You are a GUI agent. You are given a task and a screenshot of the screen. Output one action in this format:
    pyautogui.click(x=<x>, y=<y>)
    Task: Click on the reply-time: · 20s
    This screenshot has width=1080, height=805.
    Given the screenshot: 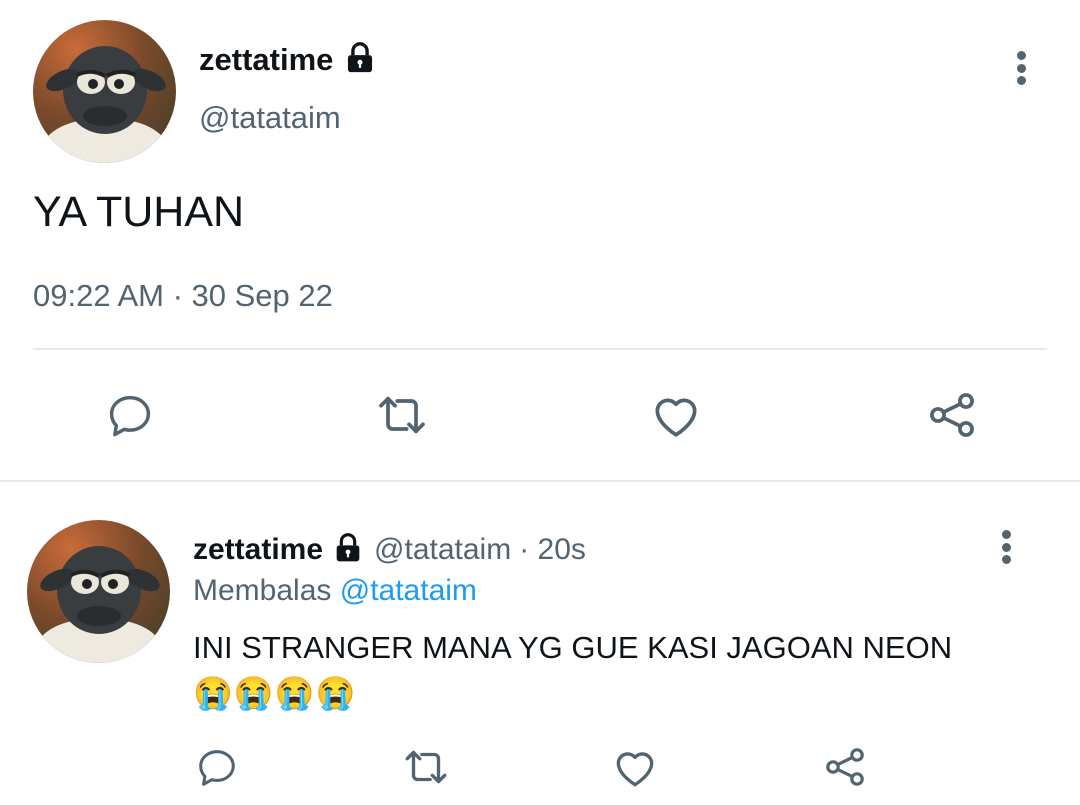 What is the action you would take?
    pyautogui.click(x=552, y=550)
    